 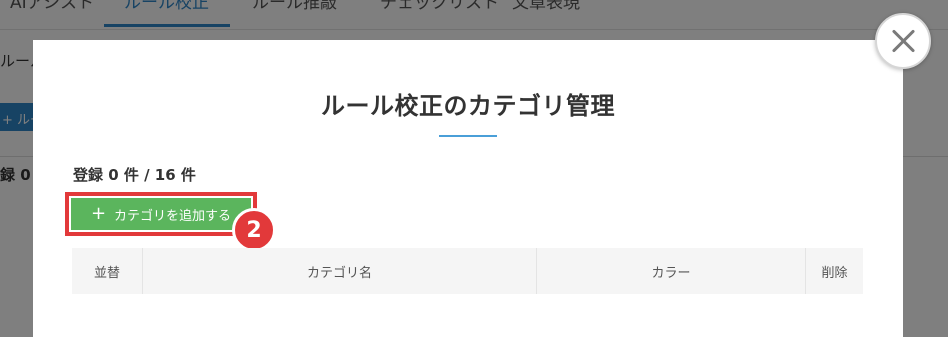 I want to click on modal-title: ルール校正のカテゴリ管理, so click(x=468, y=106).